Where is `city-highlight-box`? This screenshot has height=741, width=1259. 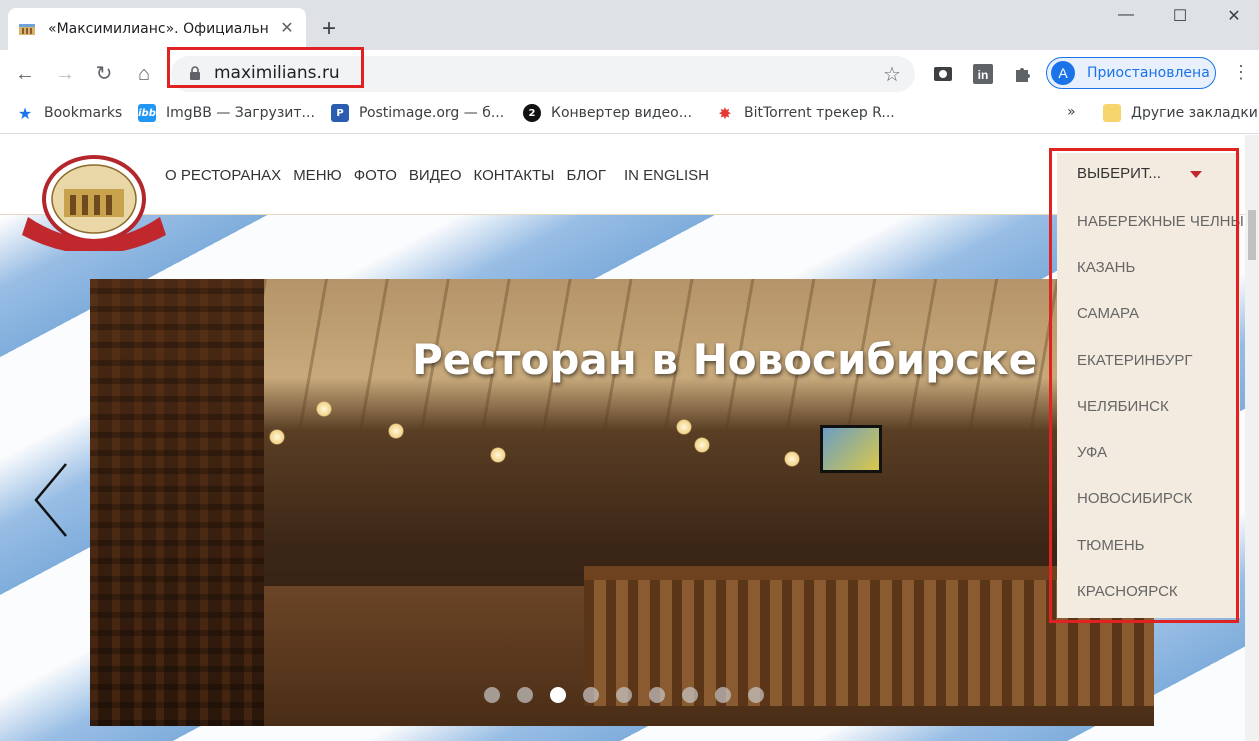 city-highlight-box is located at coordinates (1144, 385).